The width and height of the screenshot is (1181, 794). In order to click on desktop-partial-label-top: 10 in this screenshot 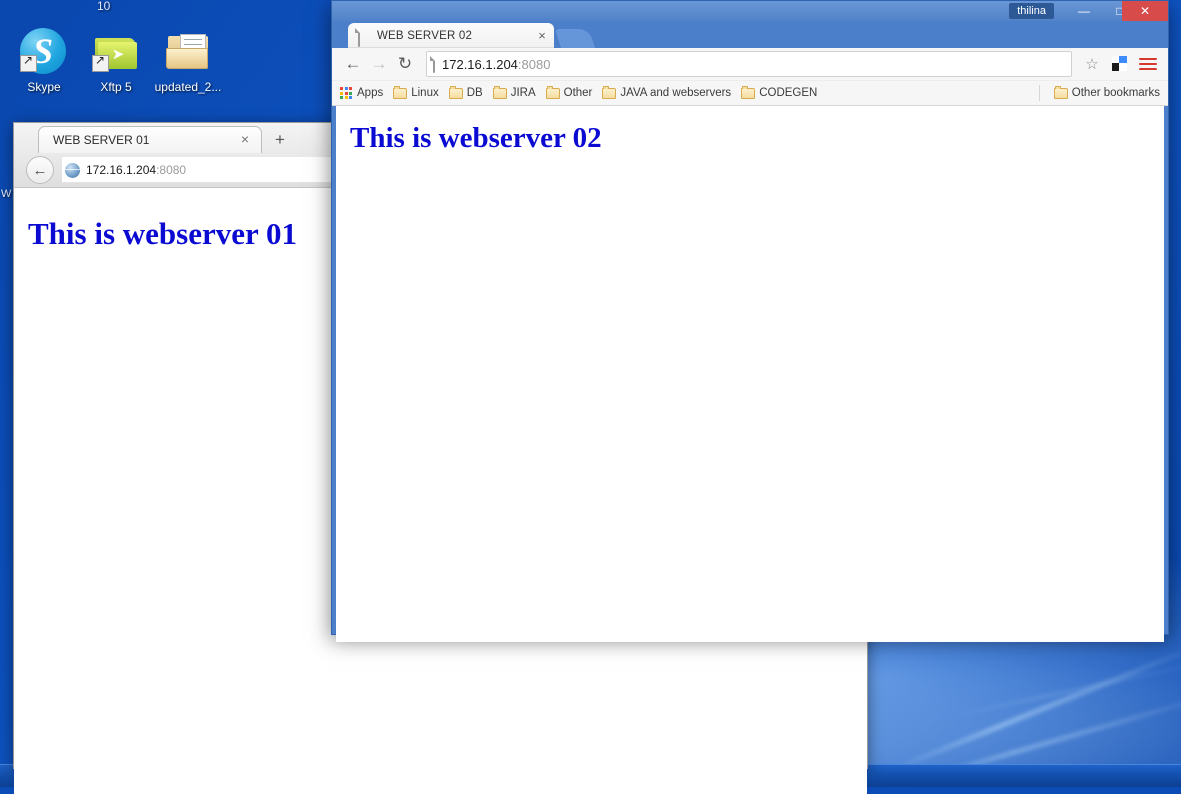, I will do `click(104, 6)`.